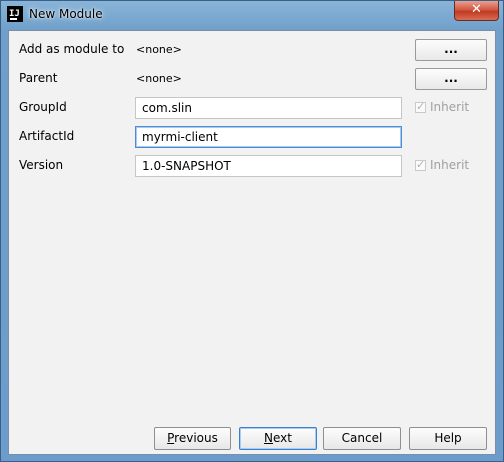  I want to click on artifact-id-field, so click(268, 137).